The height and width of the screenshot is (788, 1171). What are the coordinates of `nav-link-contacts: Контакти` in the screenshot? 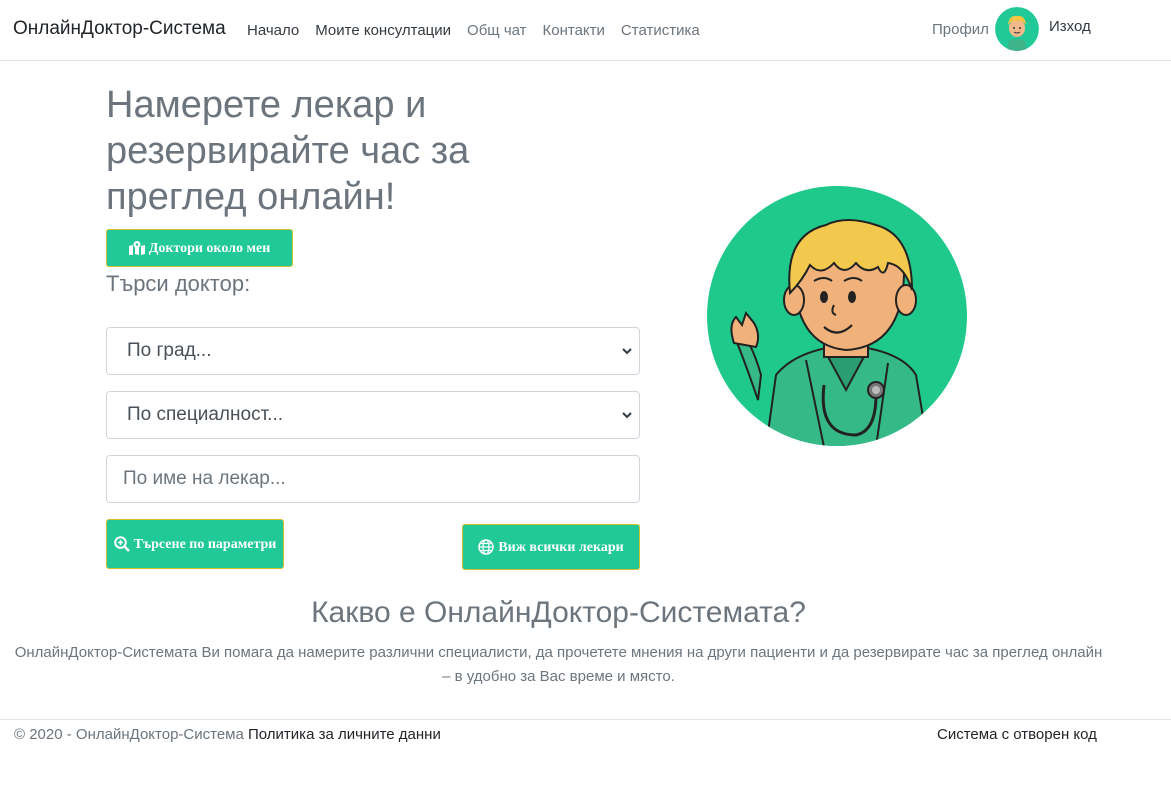 It's located at (574, 30).